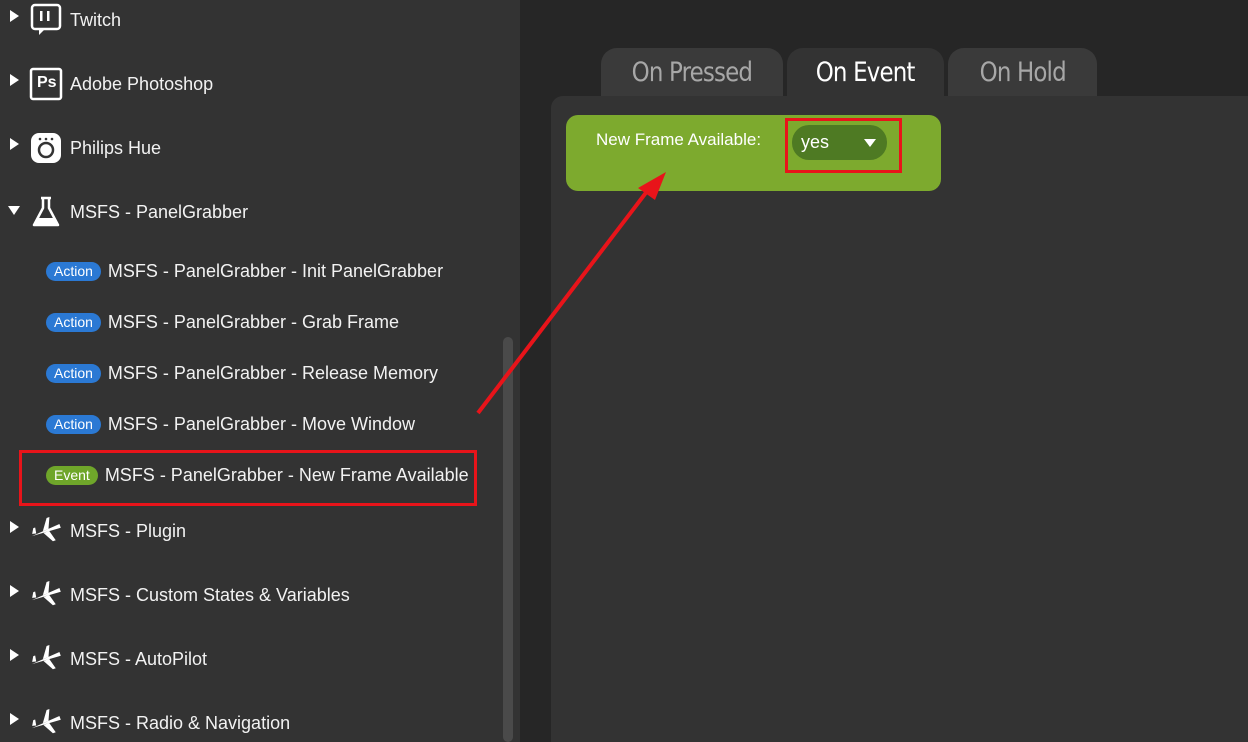 The height and width of the screenshot is (742, 1248). What do you see at coordinates (679, 139) in the screenshot?
I see `event-field-label: New Frame Available:` at bounding box center [679, 139].